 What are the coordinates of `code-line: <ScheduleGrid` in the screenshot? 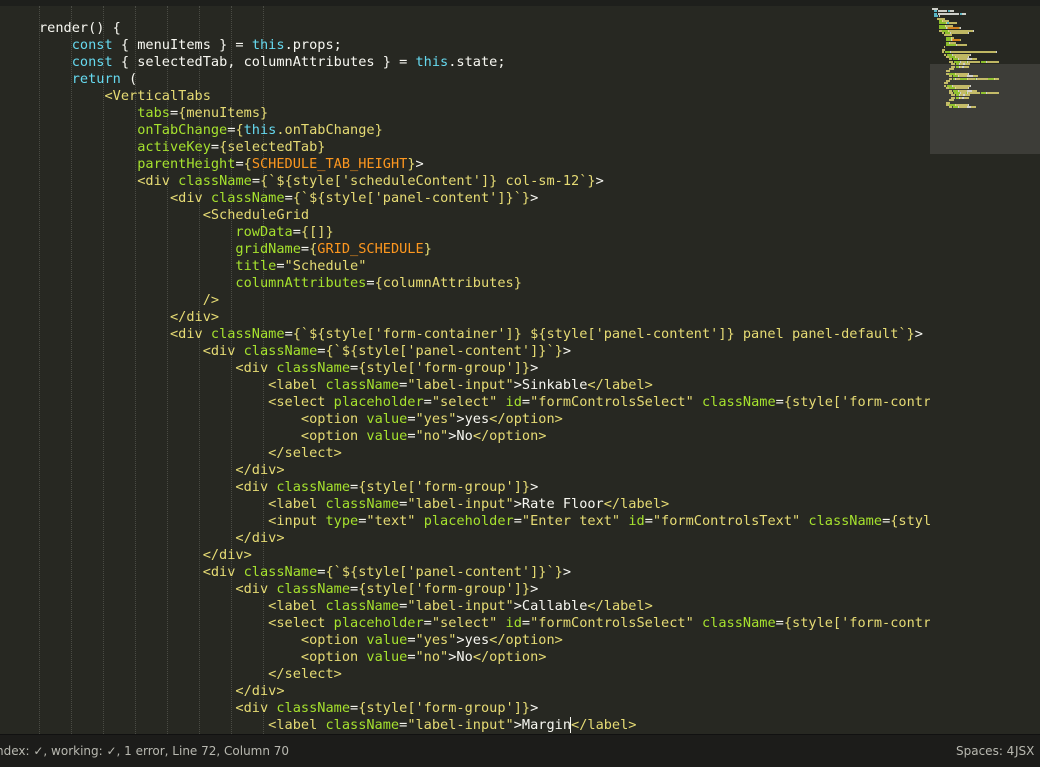 It's located at (484, 215).